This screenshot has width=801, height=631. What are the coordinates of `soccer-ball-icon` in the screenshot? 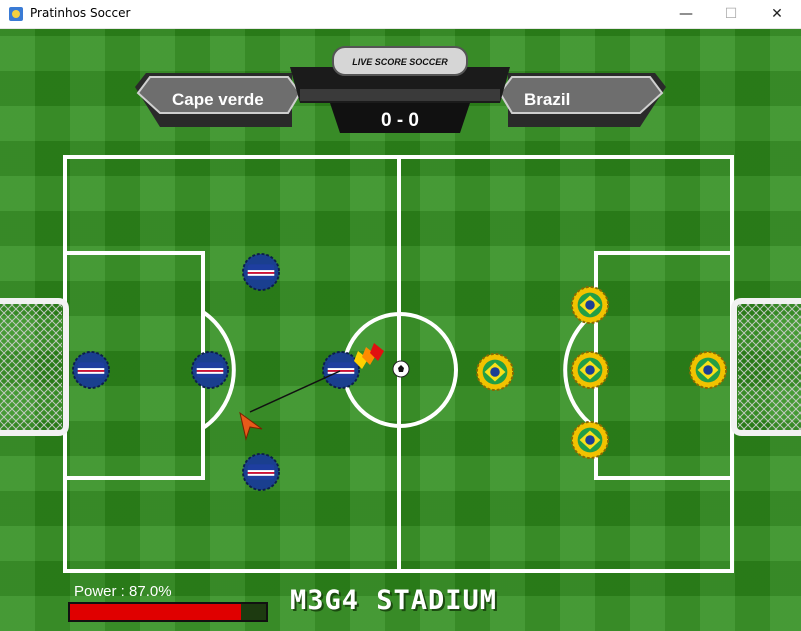 It's located at (401, 369).